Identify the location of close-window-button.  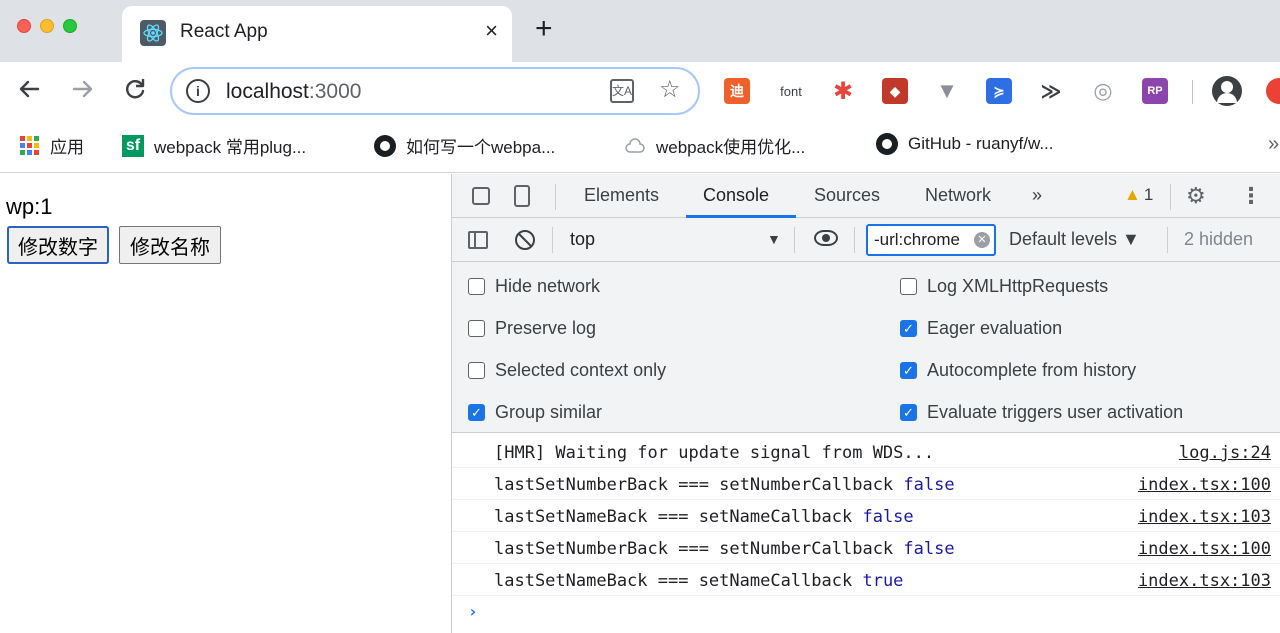
(24, 26).